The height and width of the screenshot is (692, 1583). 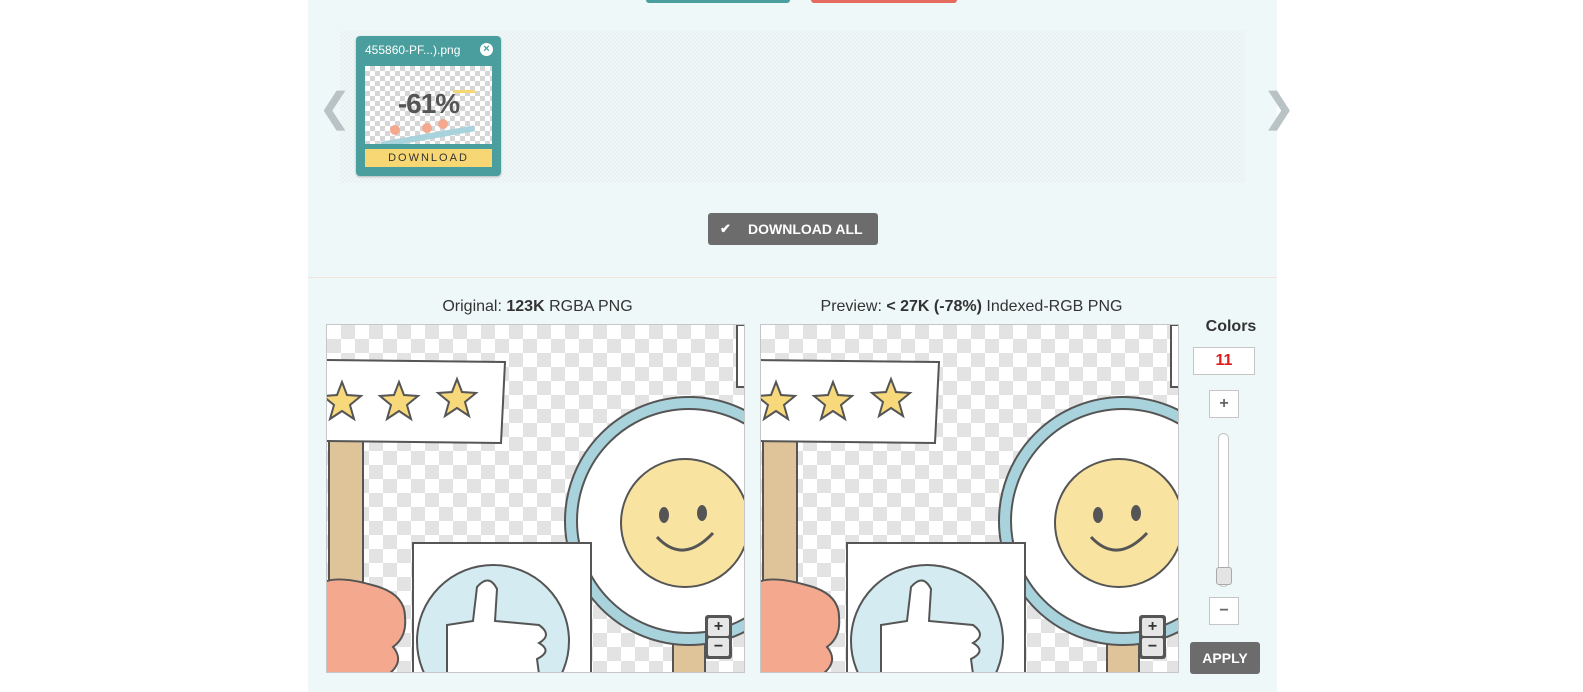 I want to click on section-divider, so click(x=792, y=277).